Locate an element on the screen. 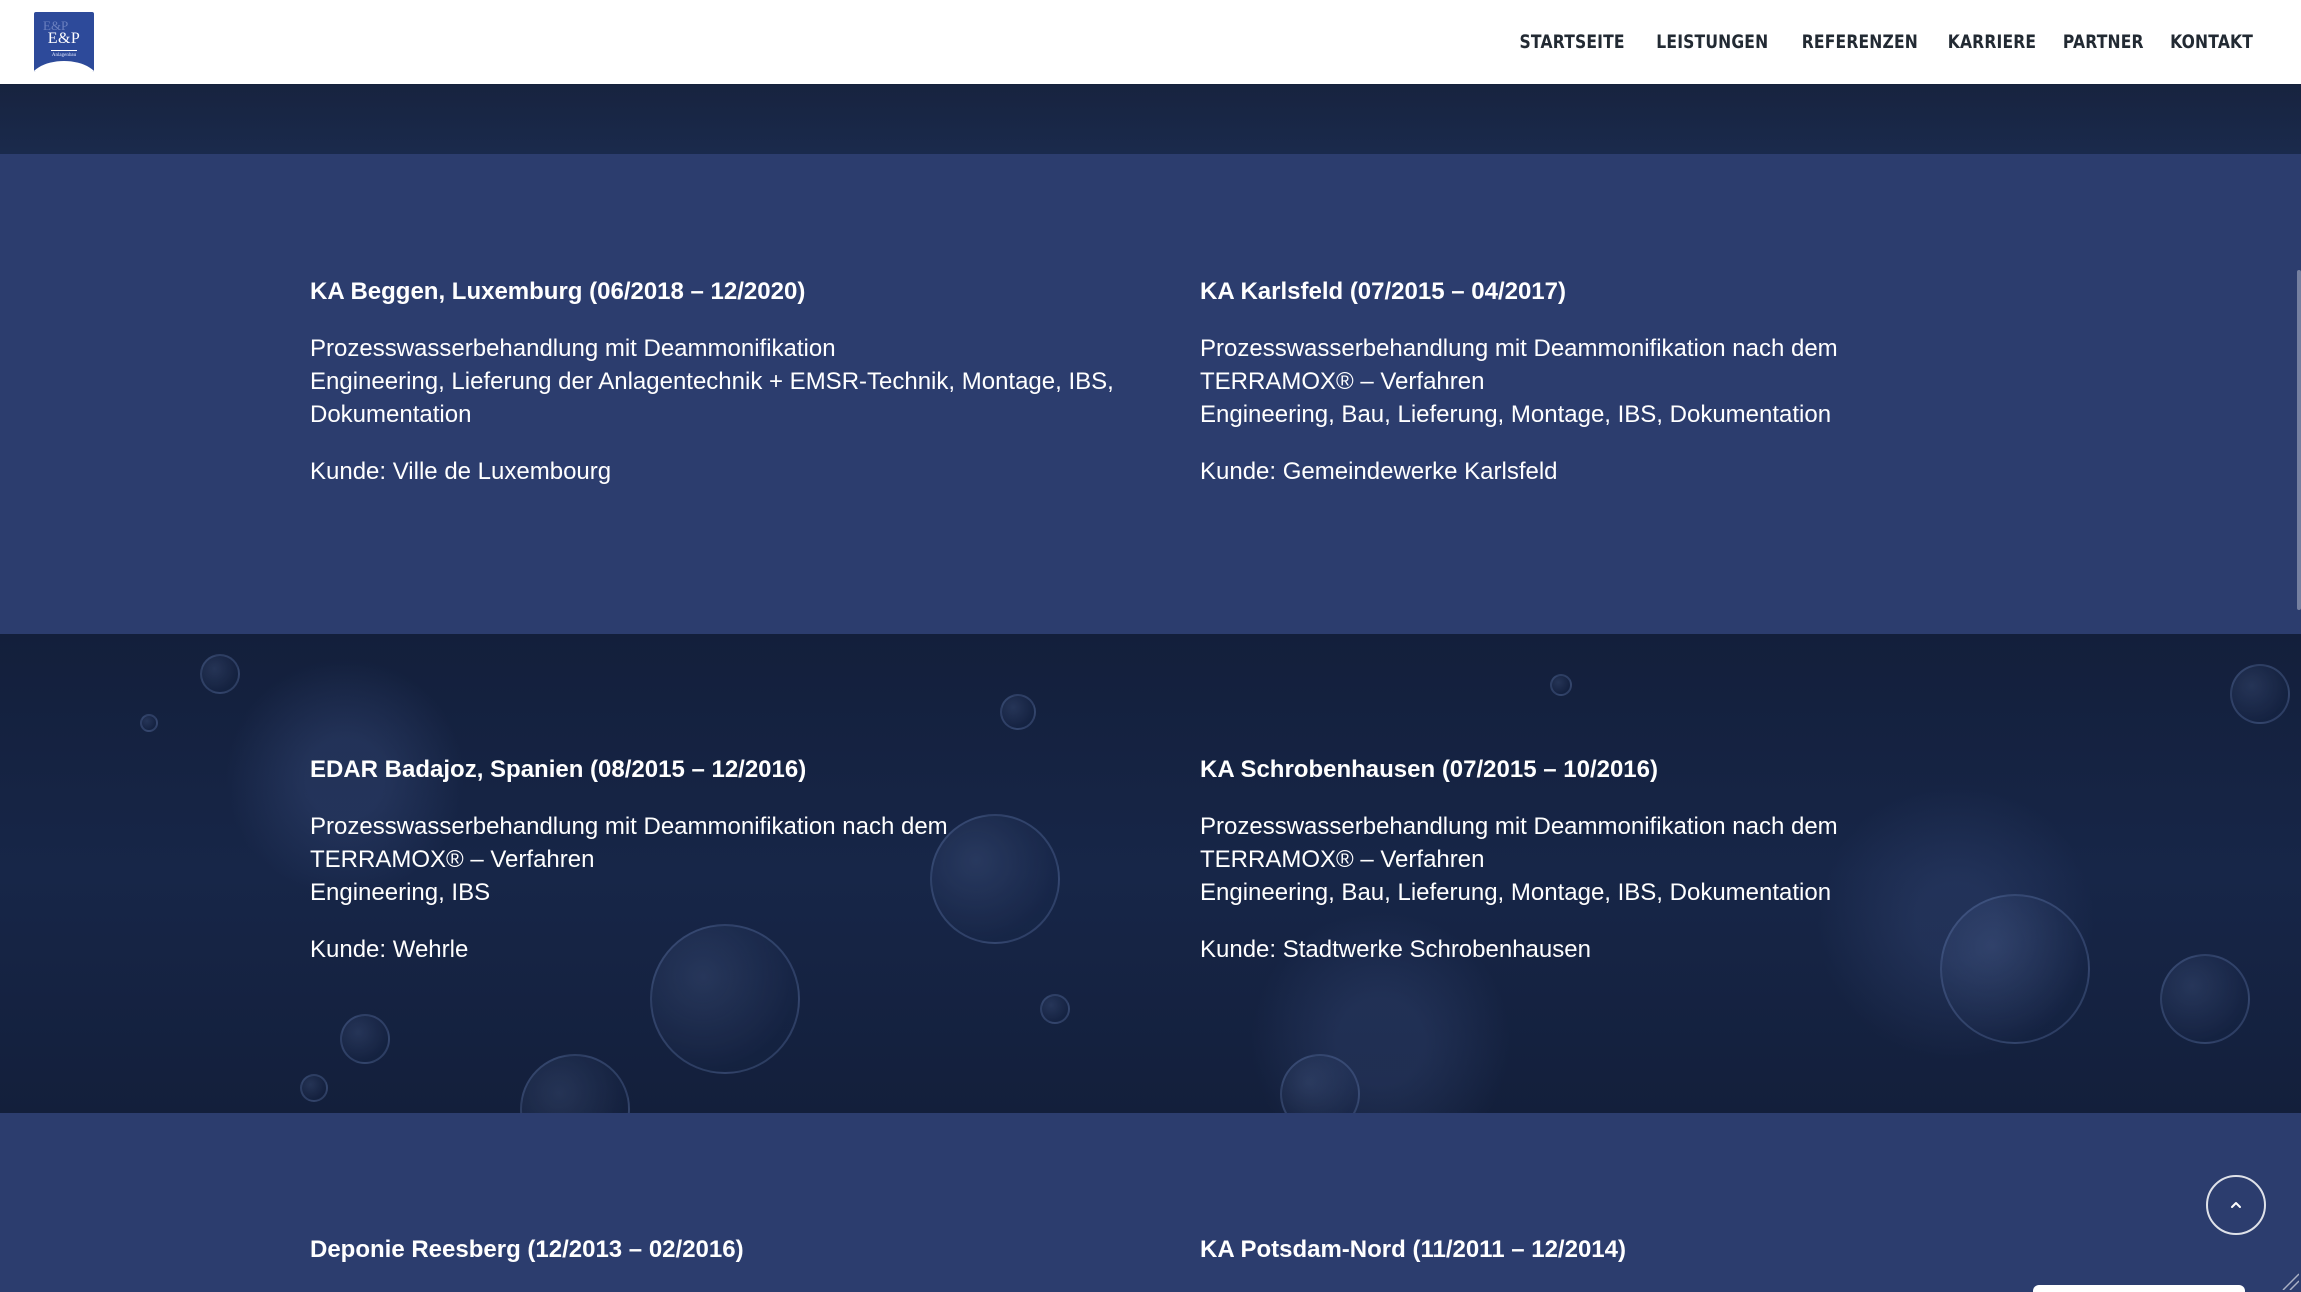 The width and height of the screenshot is (2301, 1292). nav-item-partner: Partner is located at coordinates (2103, 42).